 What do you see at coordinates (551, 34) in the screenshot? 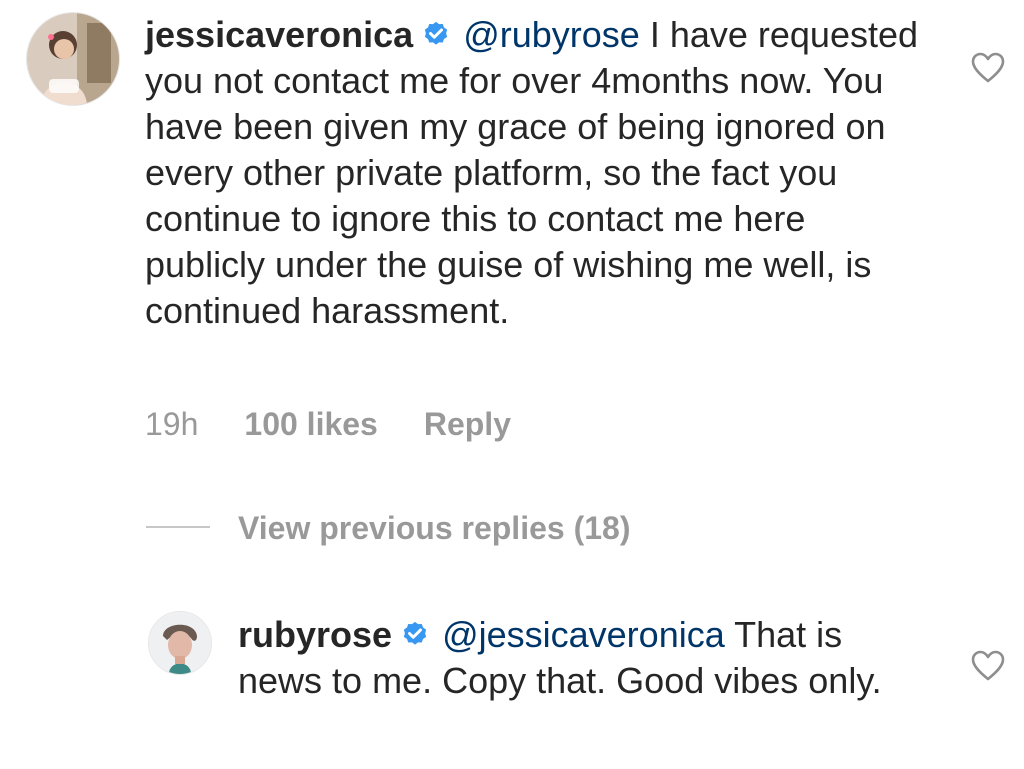
I see `comment-mention: @rubyrose` at bounding box center [551, 34].